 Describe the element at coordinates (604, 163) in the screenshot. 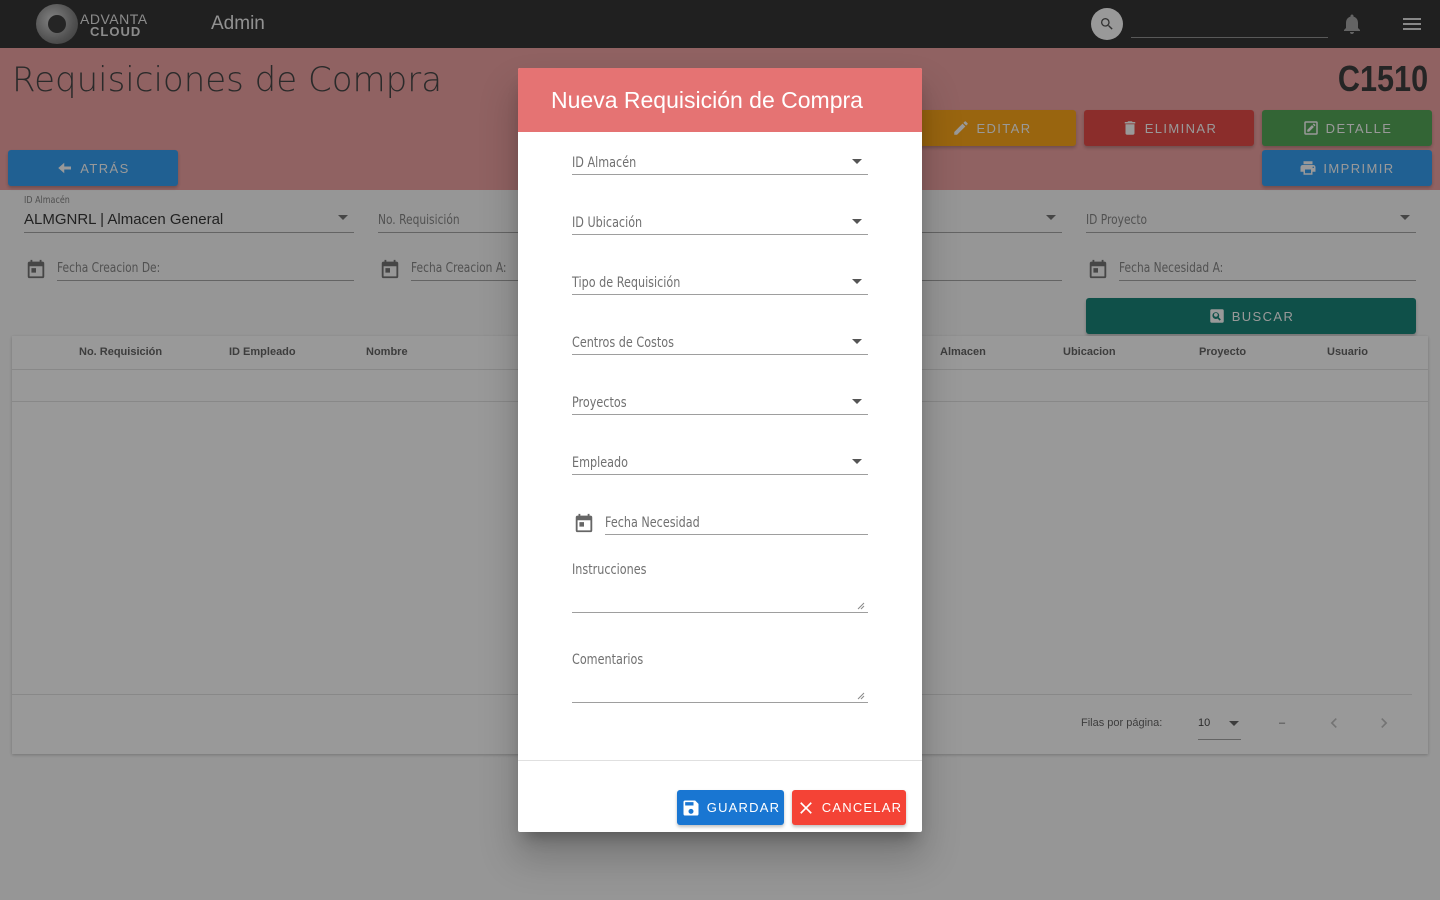

I see `almacen-placeholder: ID Almacén` at that location.